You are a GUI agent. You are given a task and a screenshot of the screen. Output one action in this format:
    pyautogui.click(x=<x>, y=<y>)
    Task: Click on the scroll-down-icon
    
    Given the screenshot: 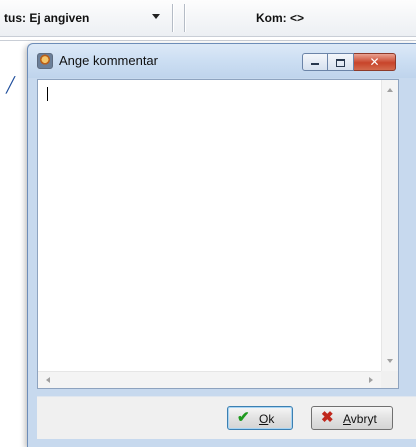 What is the action you would take?
    pyautogui.click(x=390, y=361)
    